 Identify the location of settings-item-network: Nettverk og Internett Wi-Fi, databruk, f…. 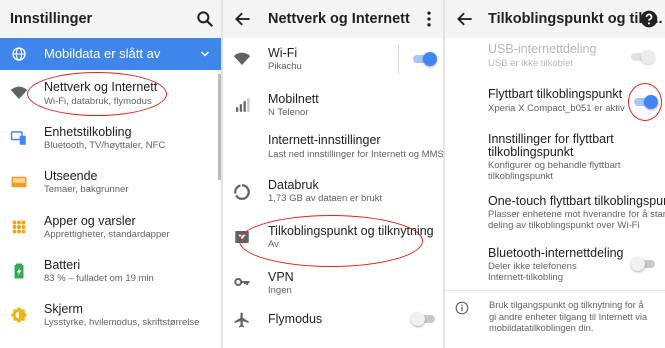
(110, 96).